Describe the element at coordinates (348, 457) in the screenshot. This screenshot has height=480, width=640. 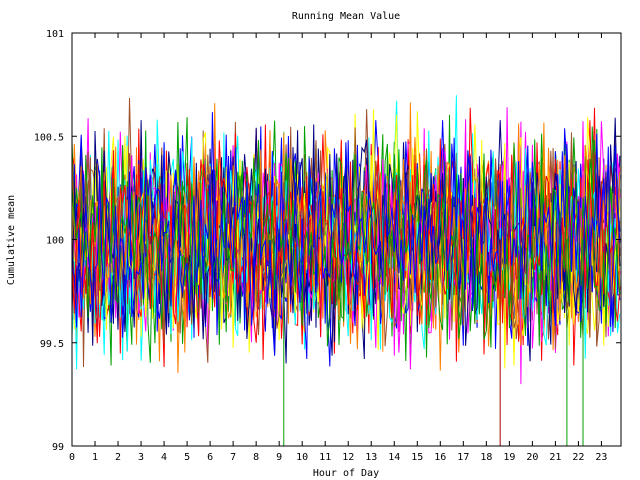
I see `x-tick-label: 12` at that location.